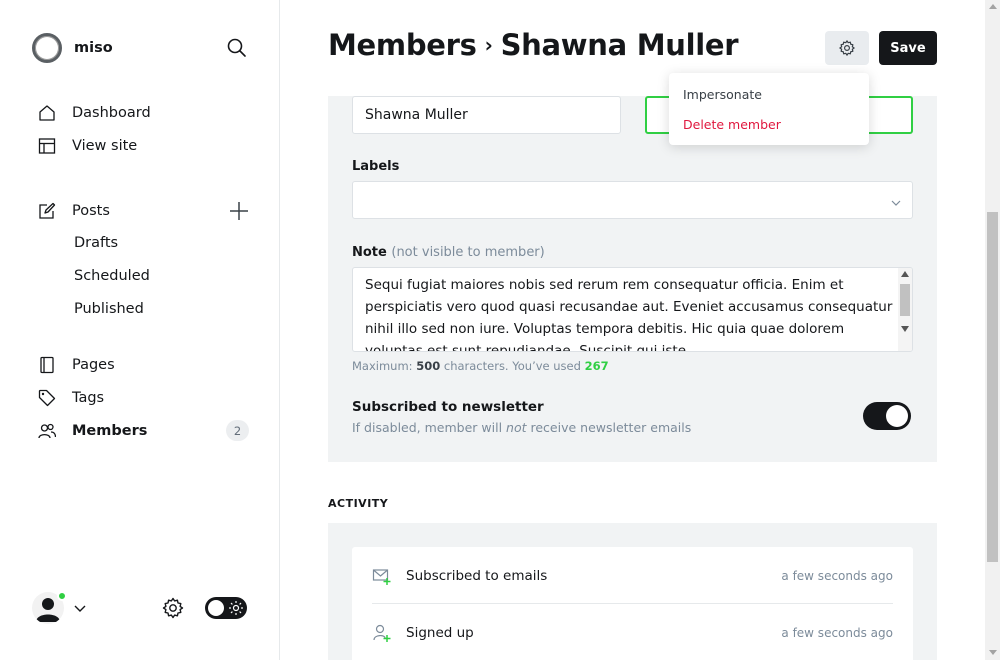 The image size is (1000, 660). I want to click on newsletter-desc-em: not, so click(516, 427).